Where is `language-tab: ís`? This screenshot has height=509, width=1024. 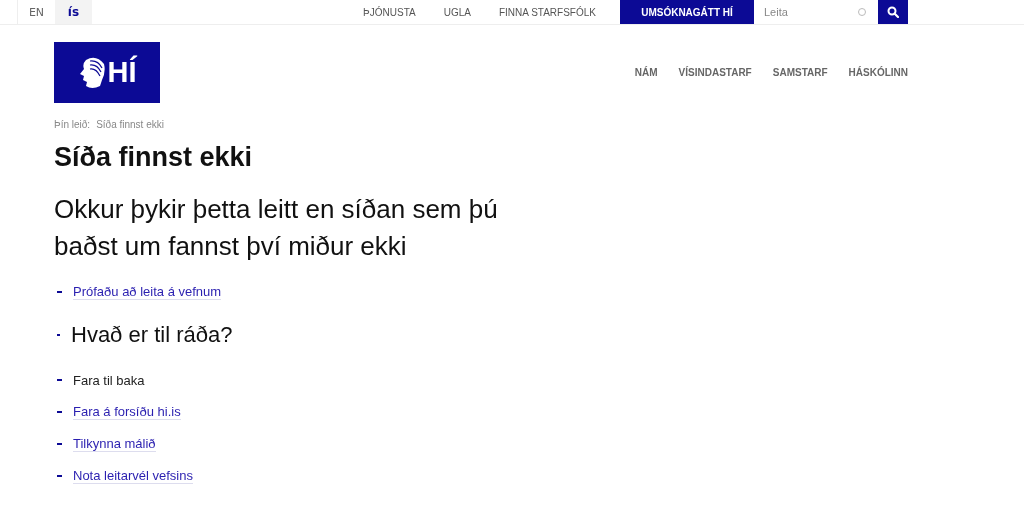
language-tab: ís is located at coordinates (73, 12).